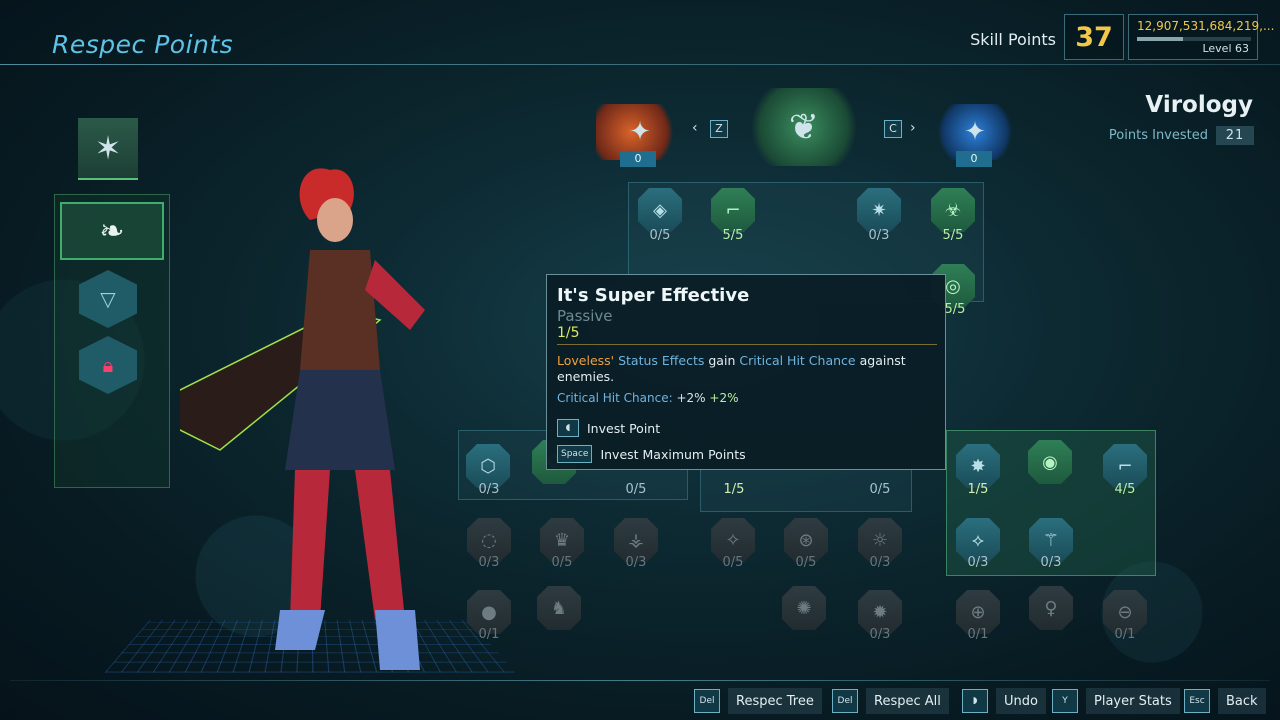 The image size is (1280, 720). I want to click on chevron-down-icon: ▽, so click(108, 299).